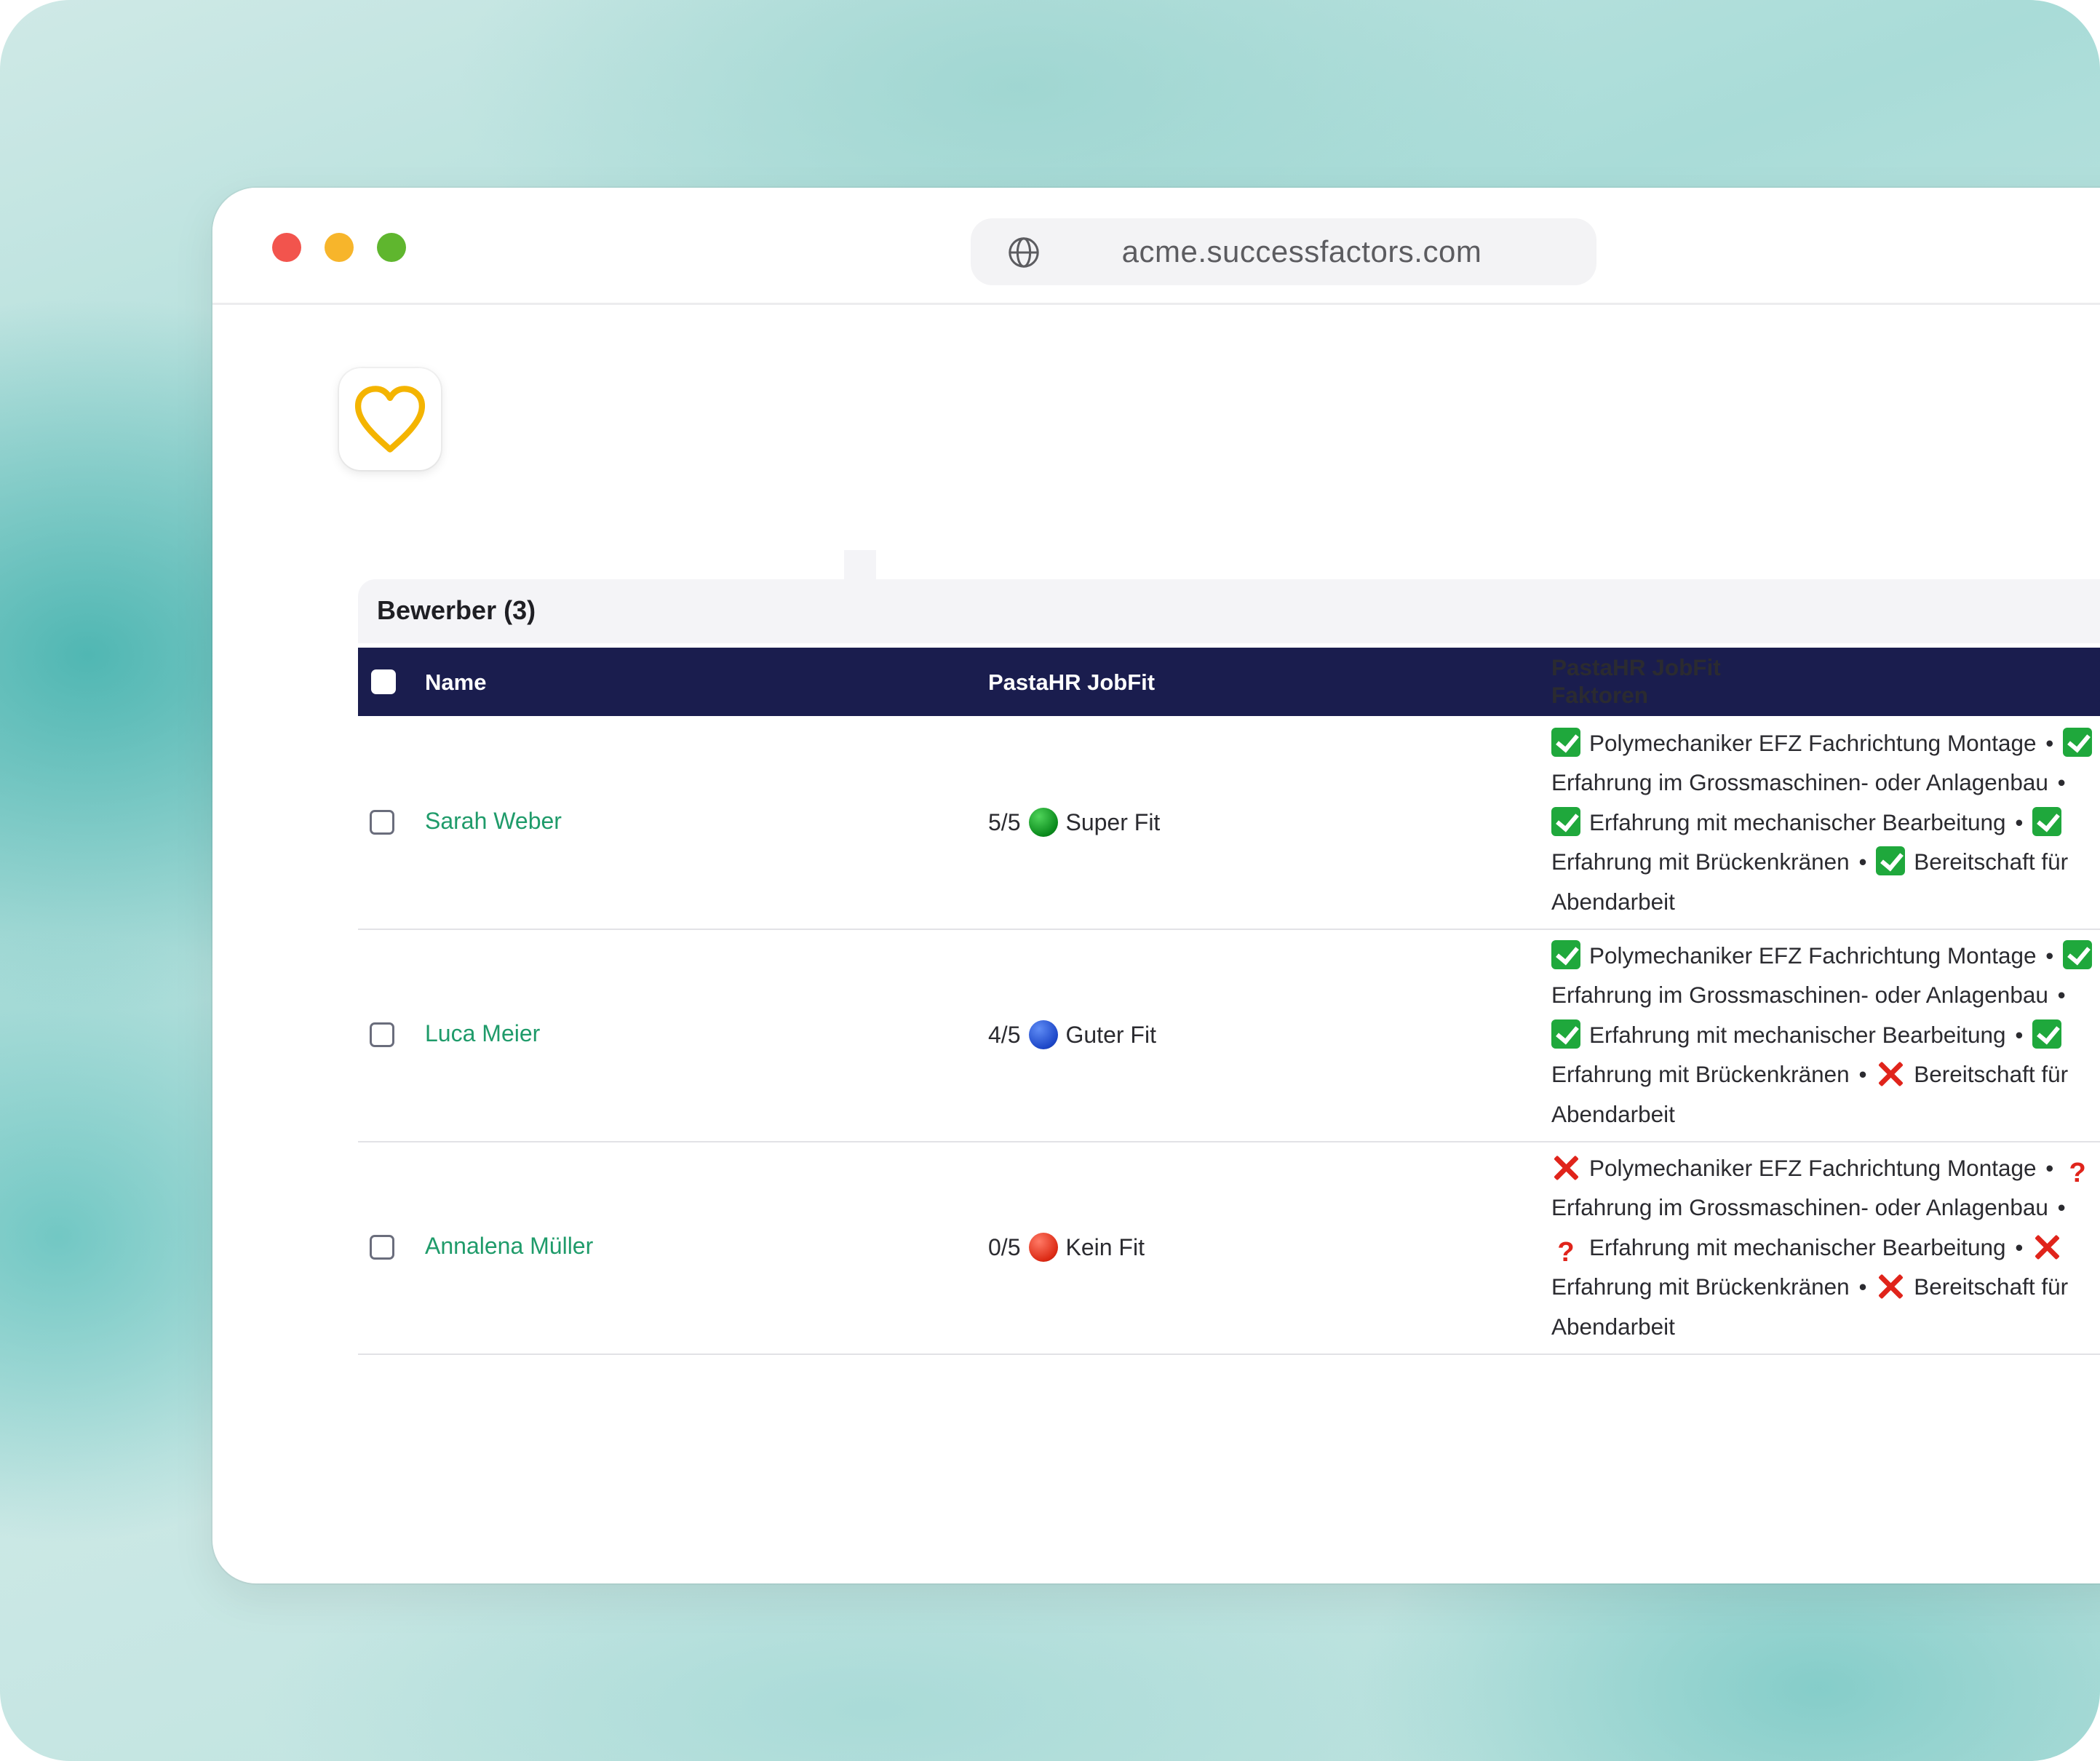  Describe the element at coordinates (1044, 822) in the screenshot. I see `green-circle-icon` at that location.